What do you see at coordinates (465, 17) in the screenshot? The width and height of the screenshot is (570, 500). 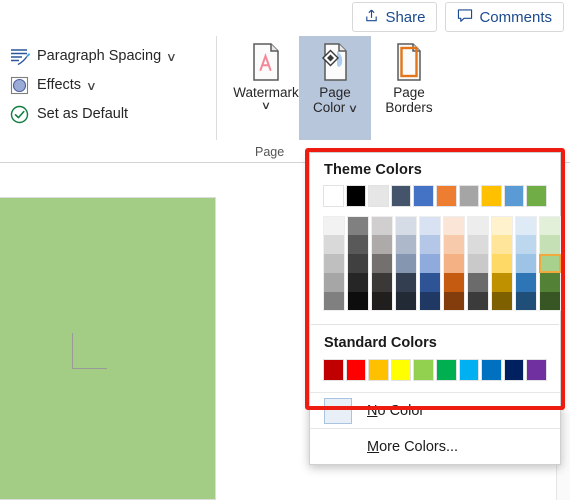 I see `comment-bubble-icon` at bounding box center [465, 17].